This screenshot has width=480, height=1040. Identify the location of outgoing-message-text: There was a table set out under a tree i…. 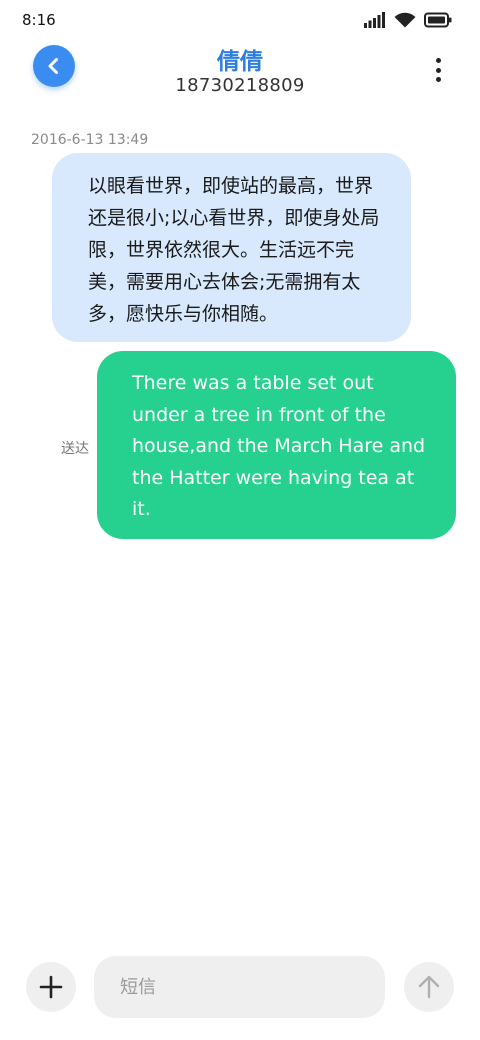
(279, 446).